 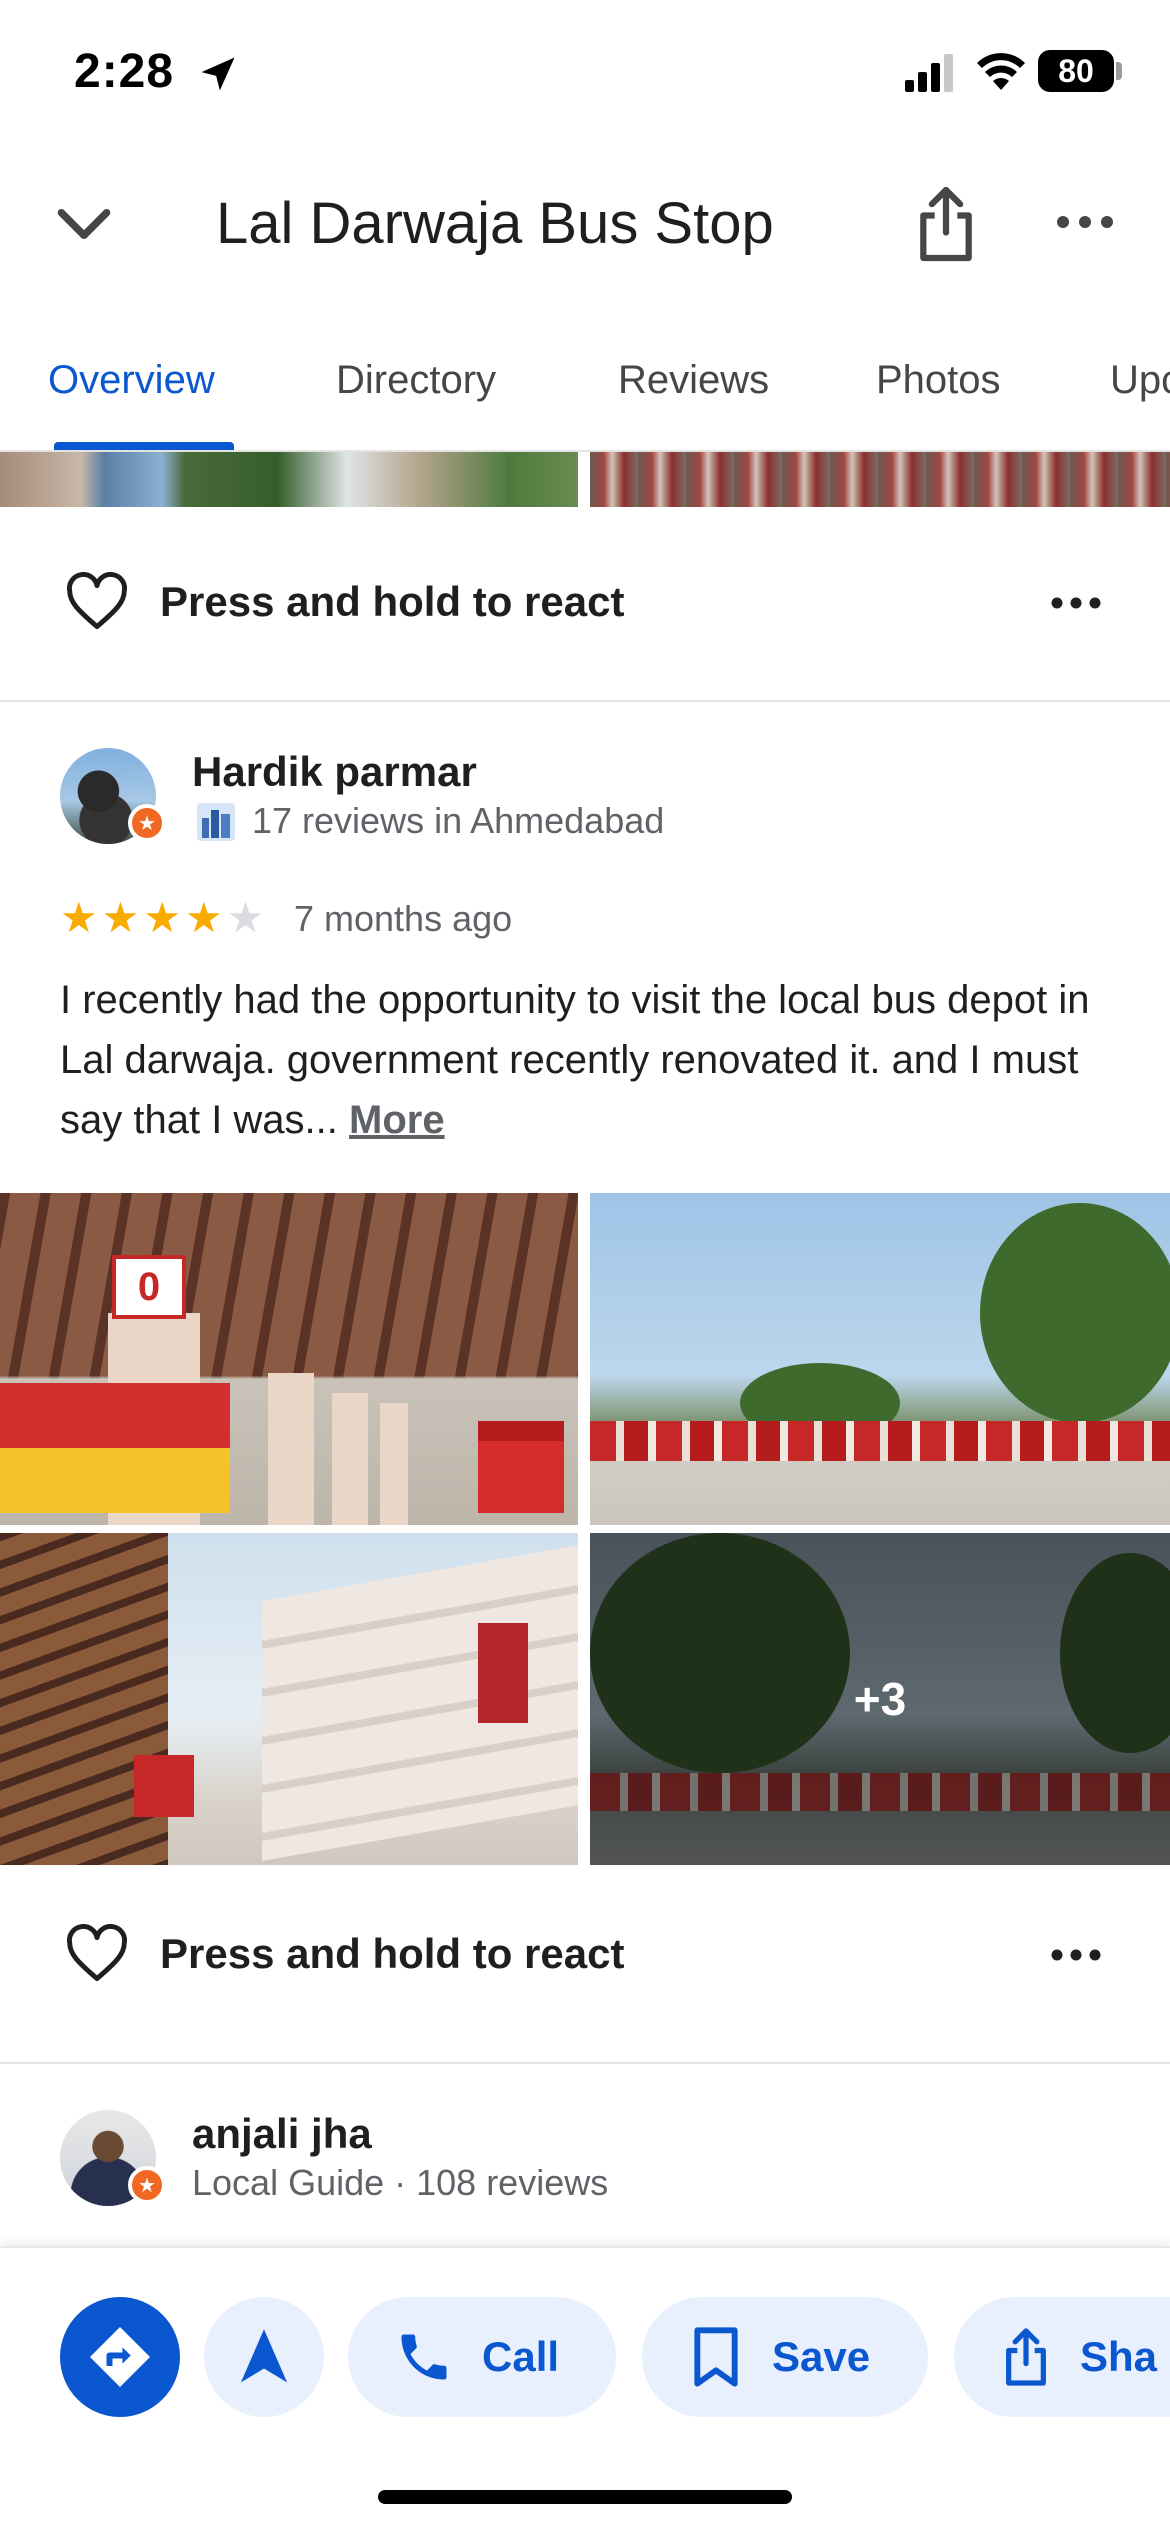 What do you see at coordinates (416, 380) in the screenshot?
I see `tab-directory: Directory` at bounding box center [416, 380].